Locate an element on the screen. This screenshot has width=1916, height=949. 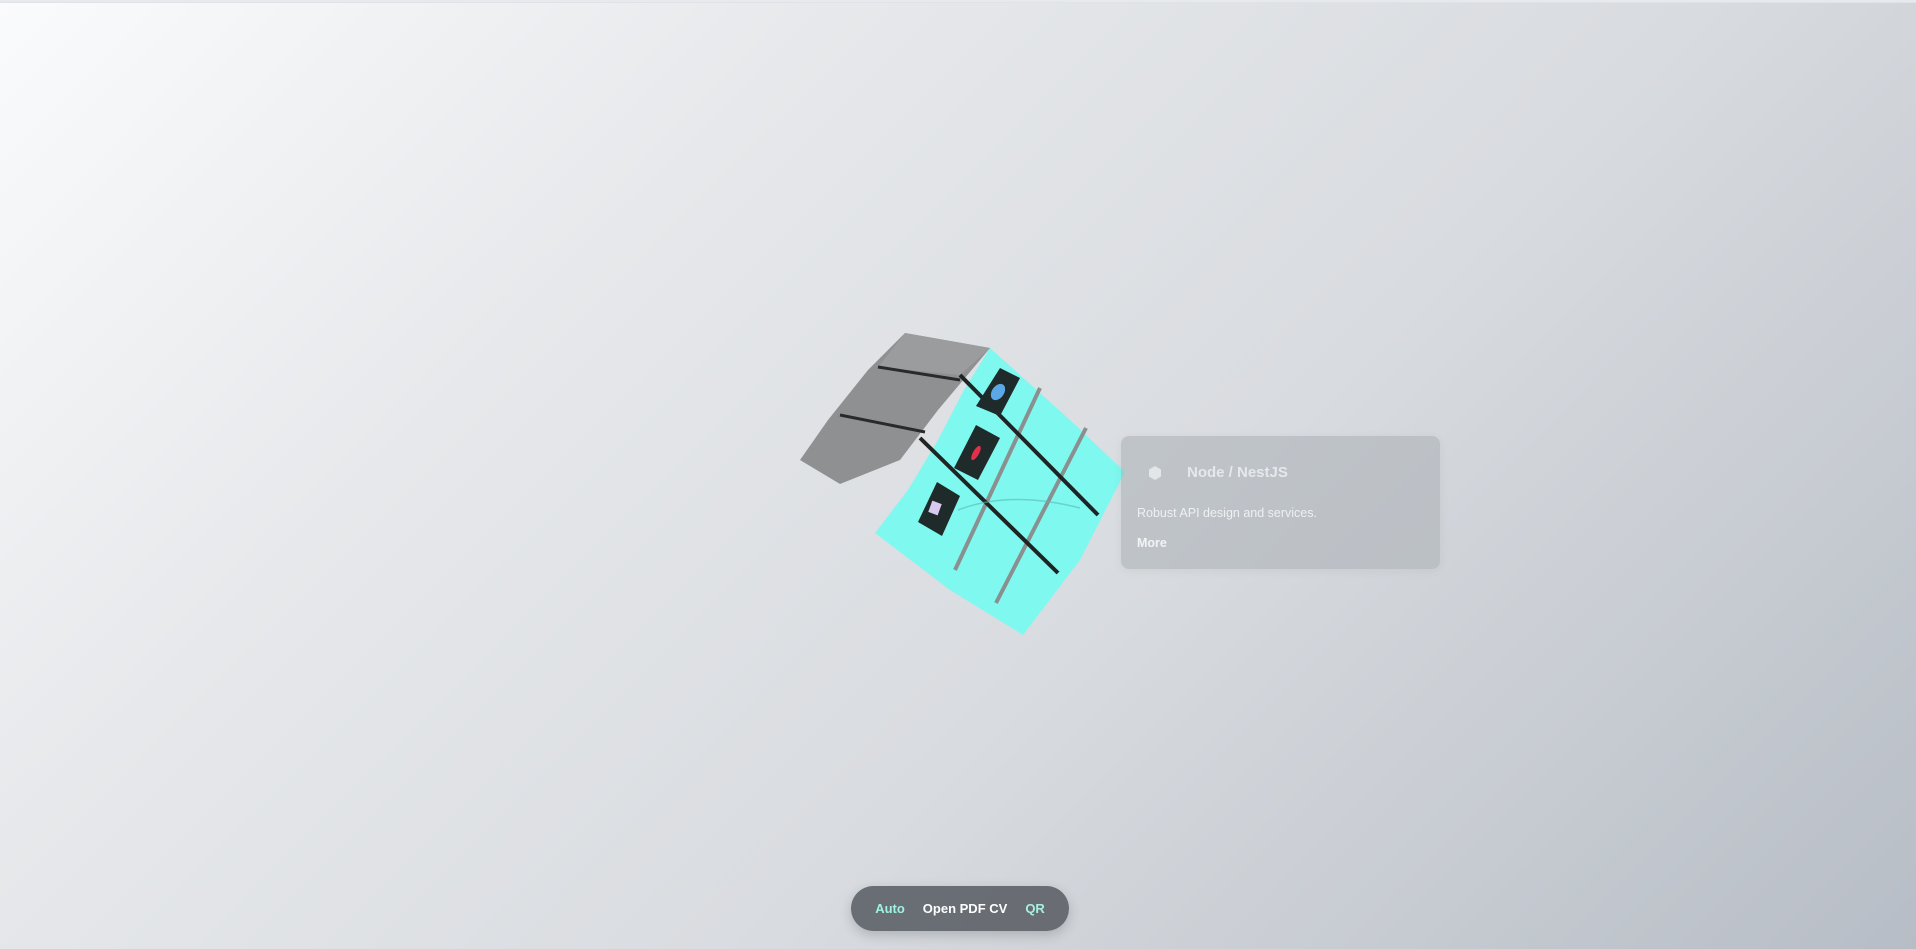
card-title: Node / NestJS is located at coordinates (1237, 472).